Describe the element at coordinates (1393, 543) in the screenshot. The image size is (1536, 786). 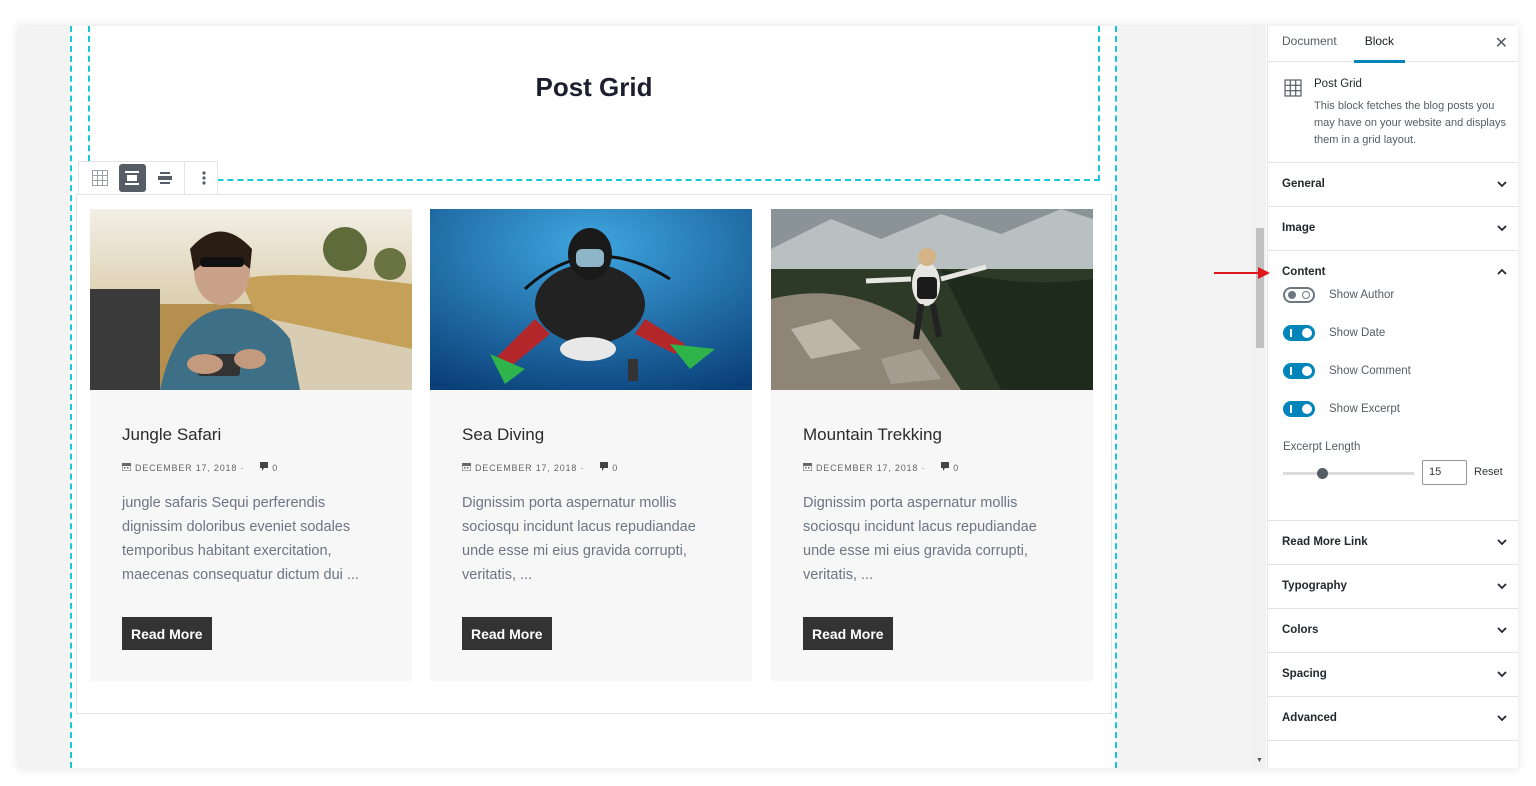
I see `panel-read-more-link: Read More Link` at that location.